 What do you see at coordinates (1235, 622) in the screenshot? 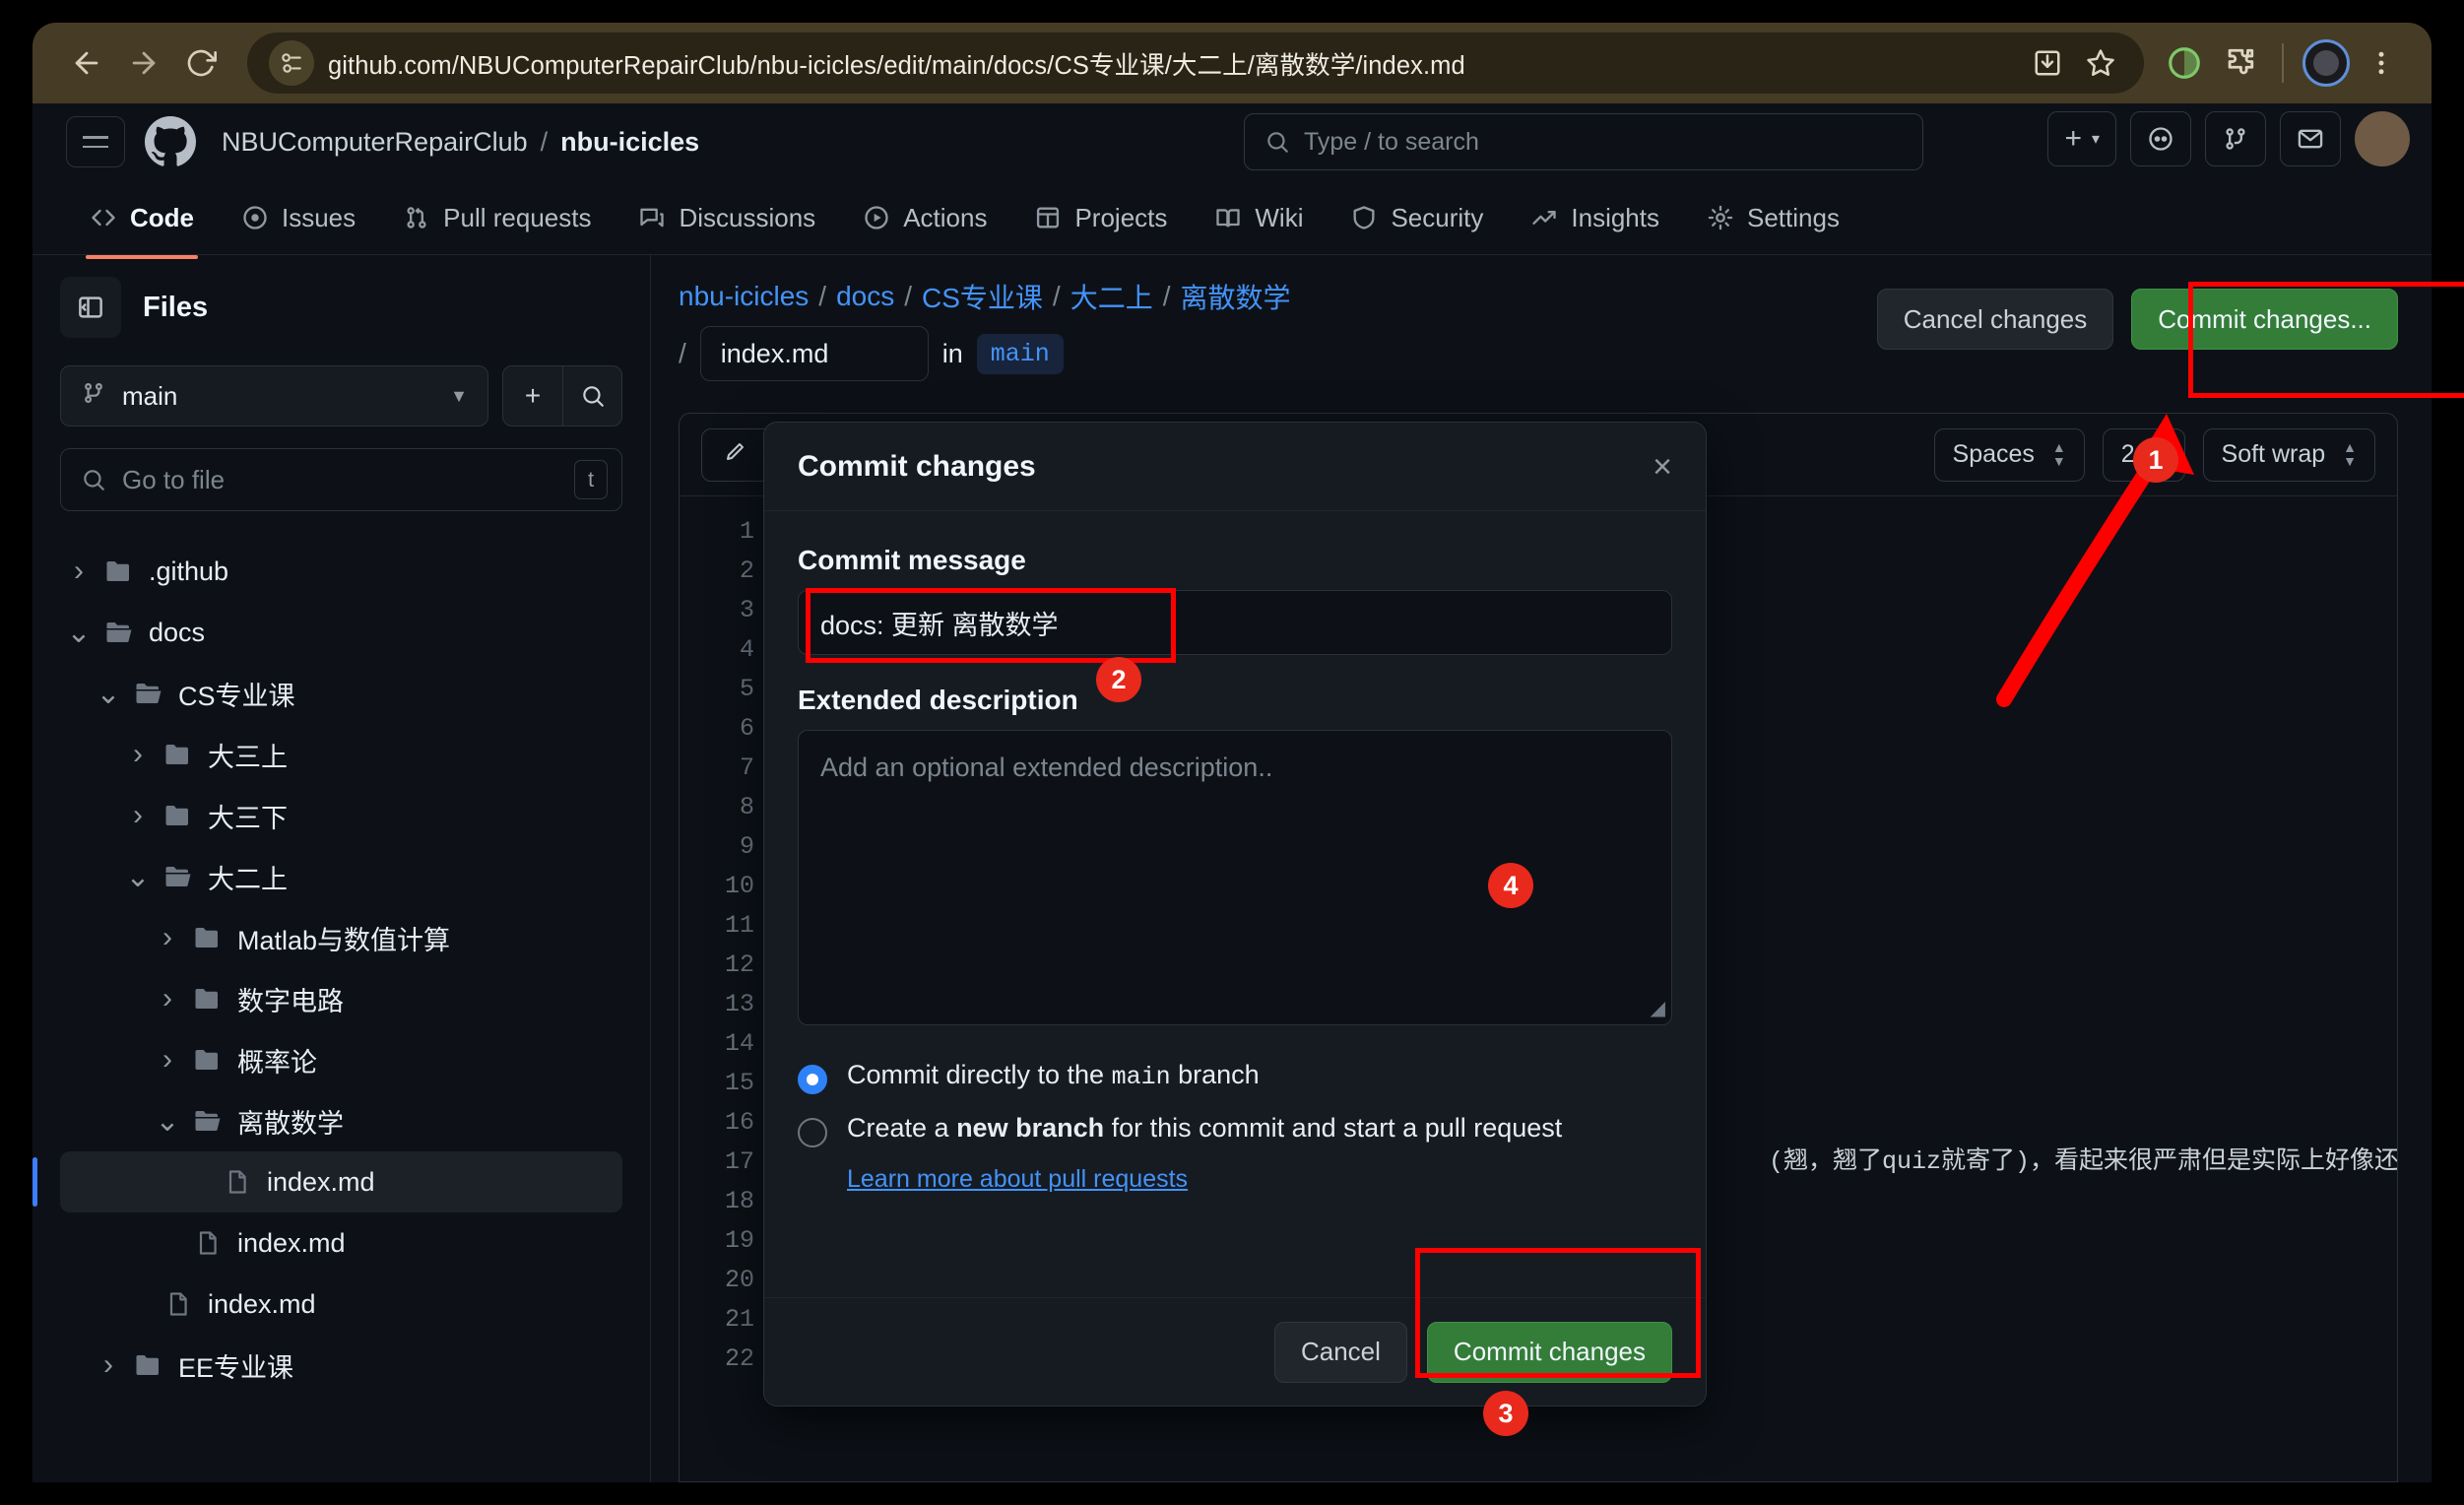
I see `commit-message-input: docs: 更新 离散数学` at bounding box center [1235, 622].